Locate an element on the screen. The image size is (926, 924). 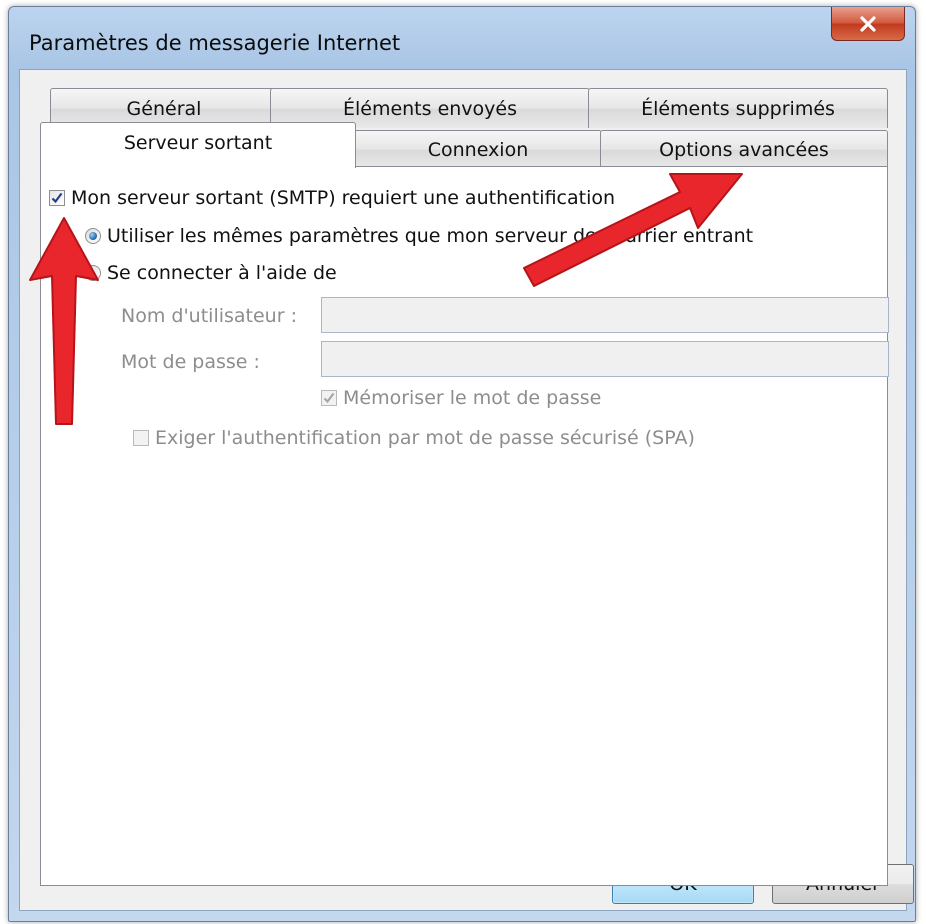
tab-deleted-items: Éléments supprimés is located at coordinates (738, 108).